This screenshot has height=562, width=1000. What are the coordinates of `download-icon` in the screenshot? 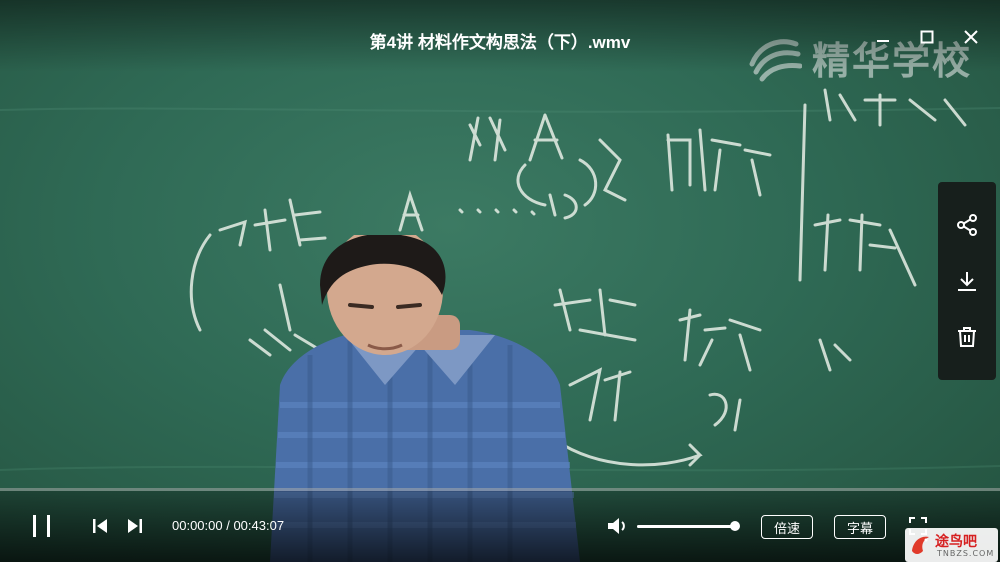 It's located at (967, 281).